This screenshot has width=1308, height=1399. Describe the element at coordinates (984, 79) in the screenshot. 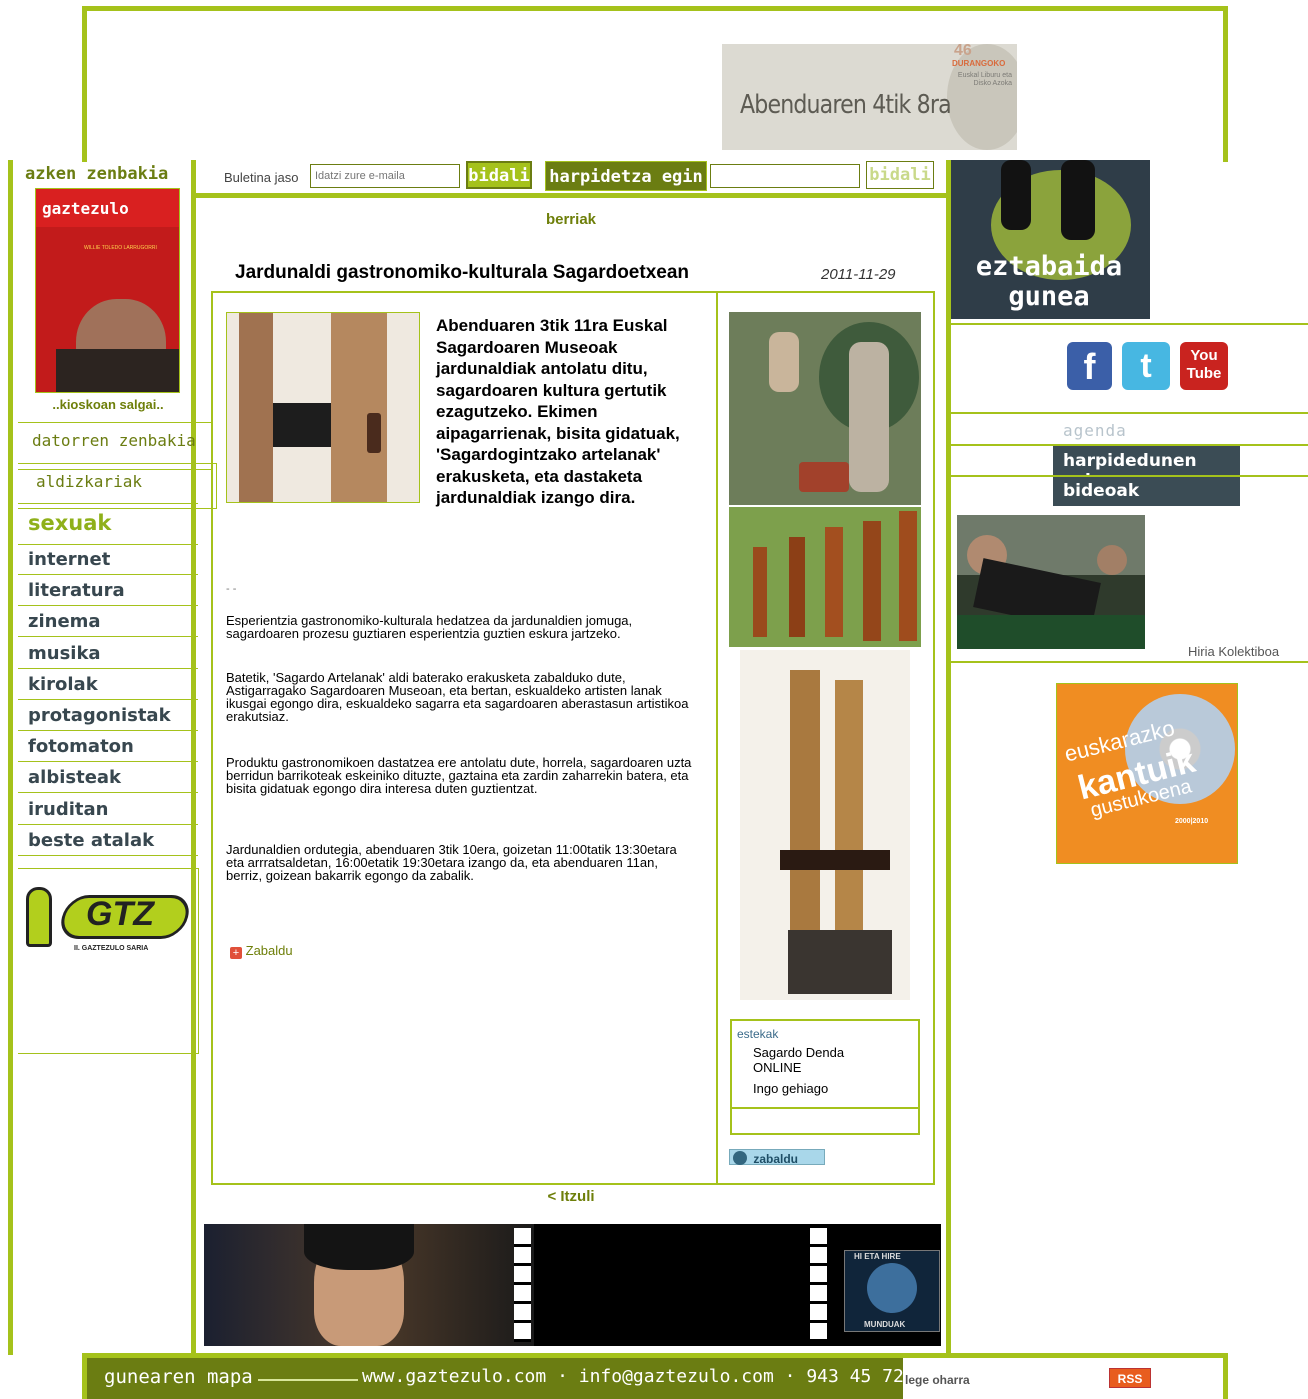

I see `banner-line3: Euskal Liburu eta Disko Azoka` at that location.